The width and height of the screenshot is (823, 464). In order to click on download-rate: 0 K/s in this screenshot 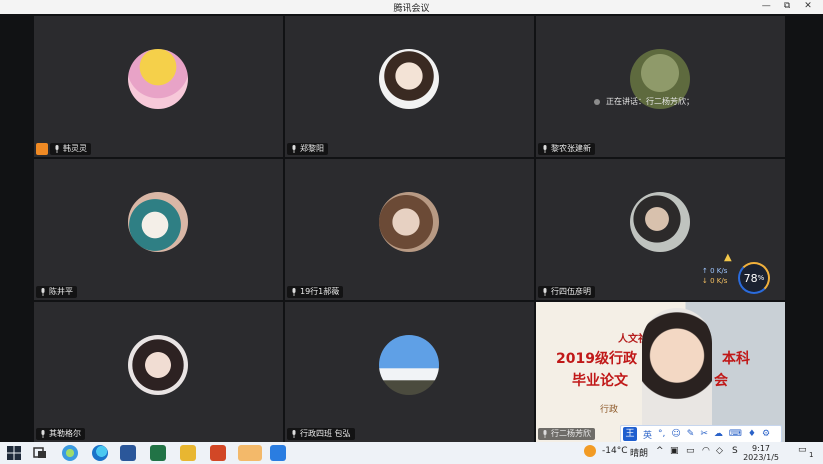, I will do `click(719, 281)`.